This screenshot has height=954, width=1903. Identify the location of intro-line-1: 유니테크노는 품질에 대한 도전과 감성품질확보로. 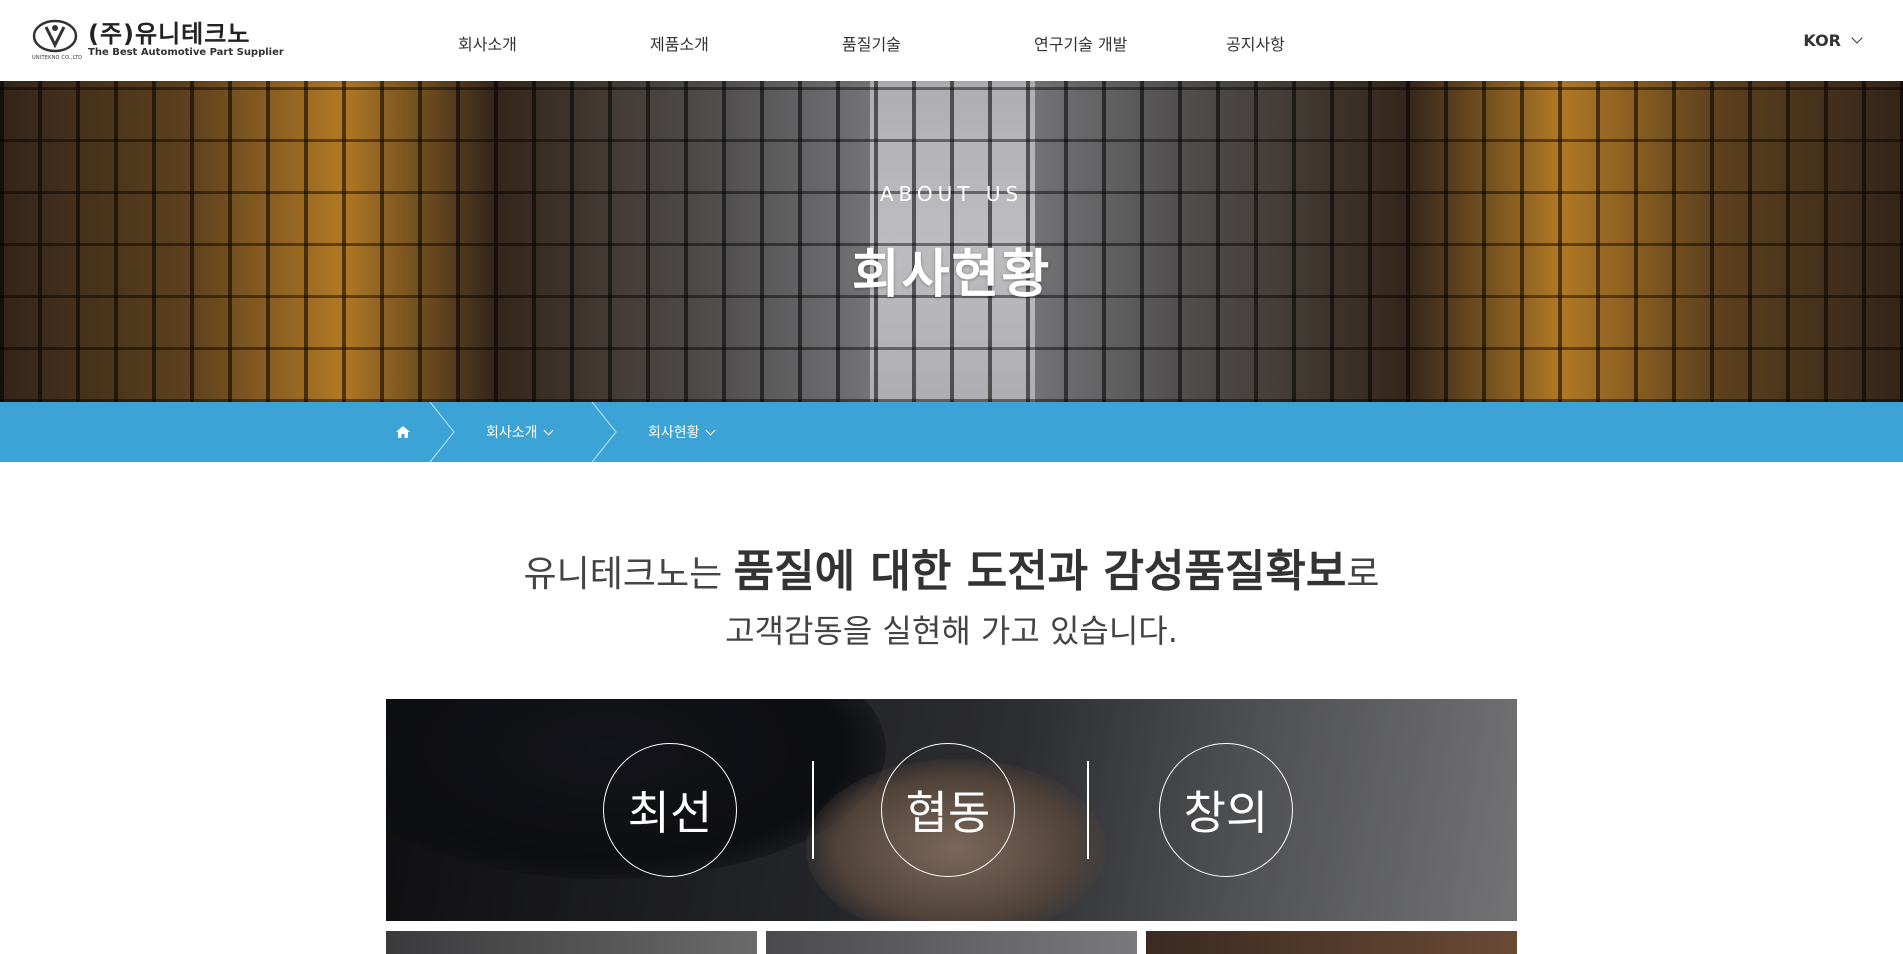
(951, 573).